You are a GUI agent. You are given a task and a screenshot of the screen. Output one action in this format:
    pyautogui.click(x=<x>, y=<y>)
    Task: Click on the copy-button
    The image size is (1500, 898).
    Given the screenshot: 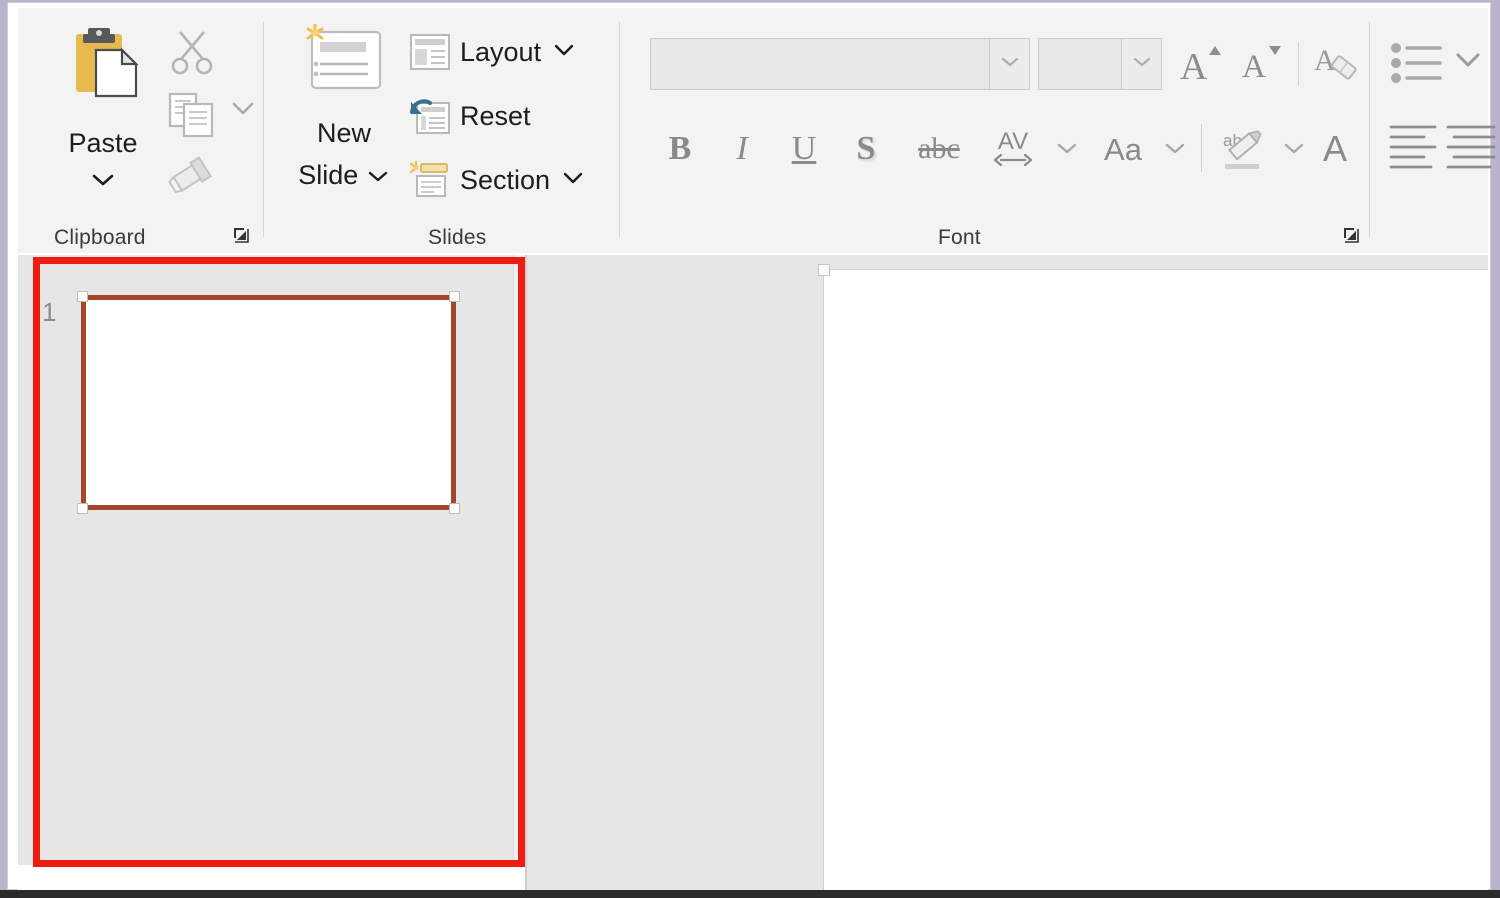 What is the action you would take?
    pyautogui.click(x=192, y=114)
    